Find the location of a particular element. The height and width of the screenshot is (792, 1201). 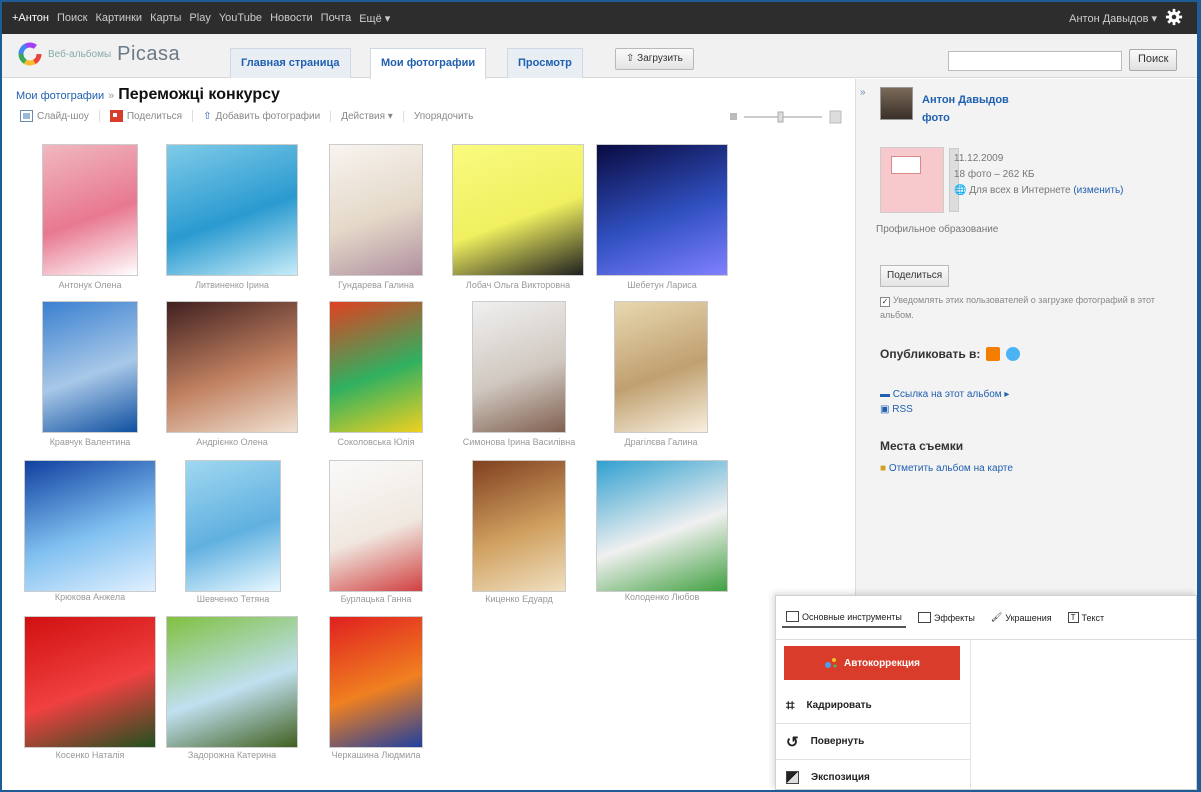

sidebar-share-button: Поделиться is located at coordinates (915, 276).